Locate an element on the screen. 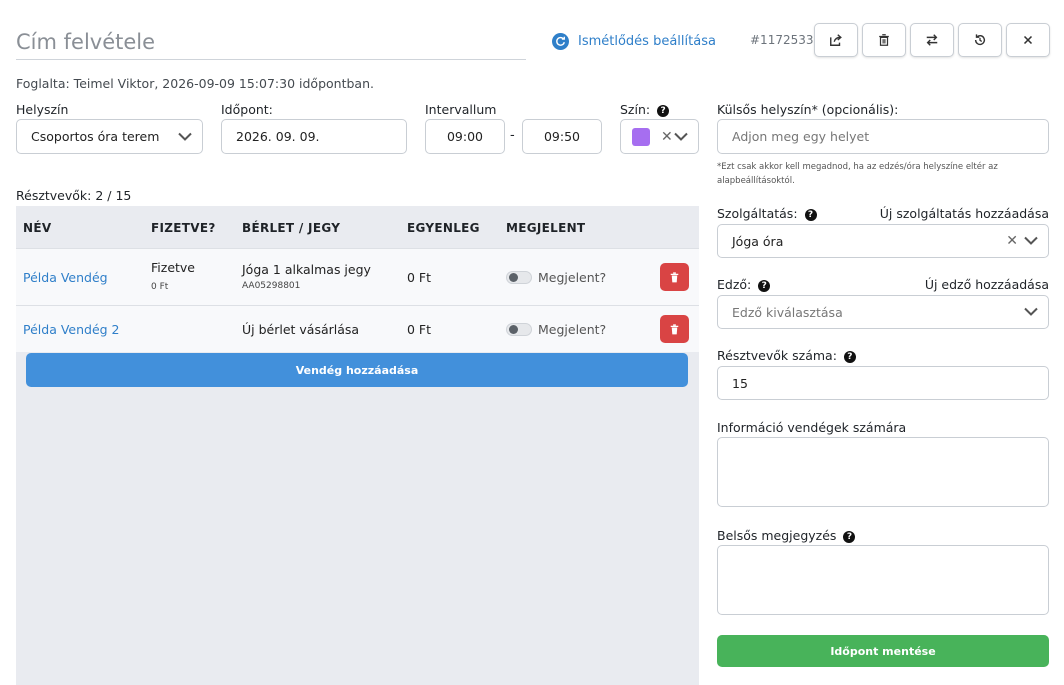  trainer-label-wrap: Edző:? is located at coordinates (744, 284).